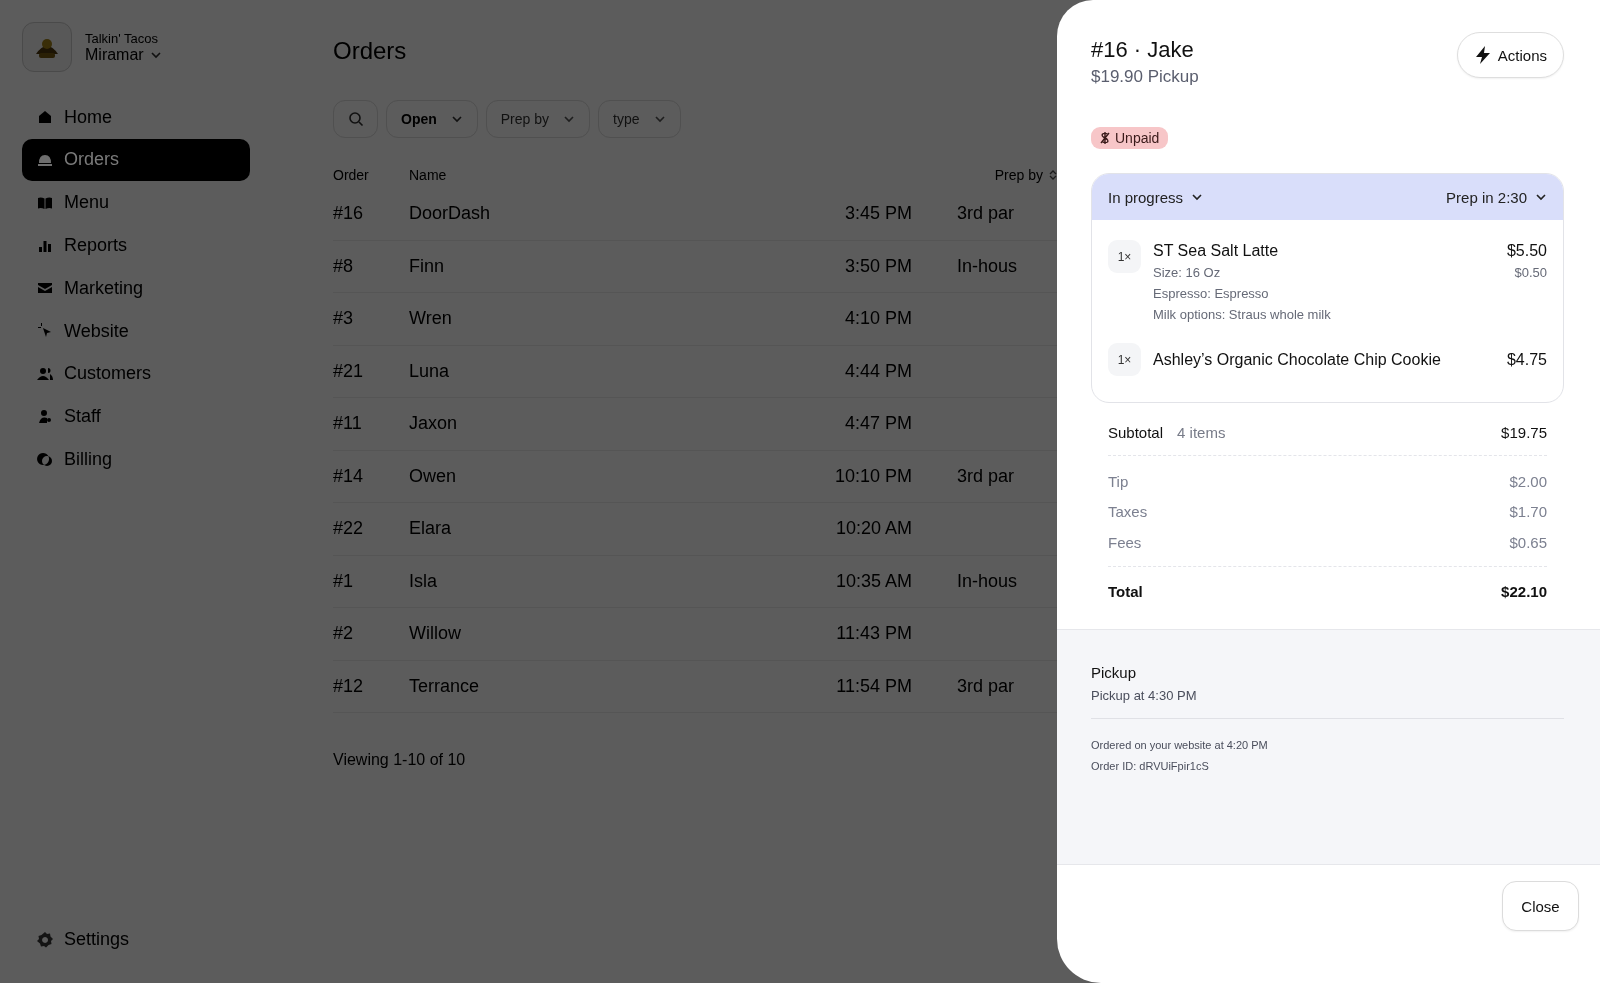  I want to click on search-button, so click(355, 119).